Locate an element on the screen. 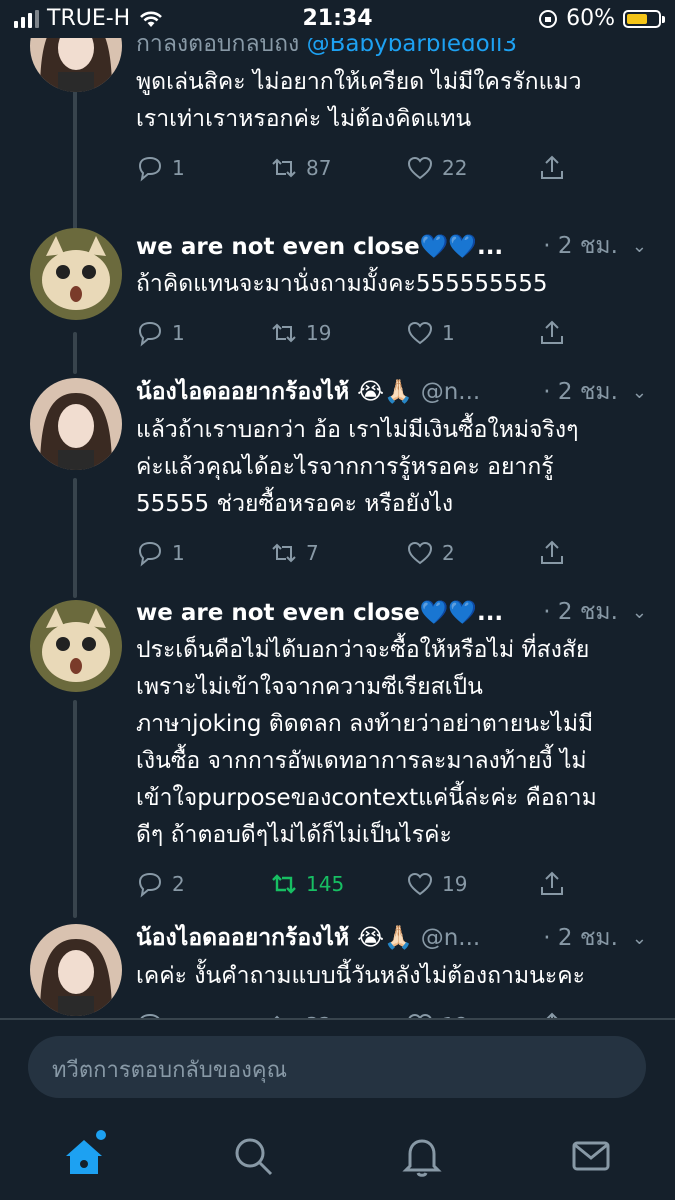 Image resolution: width=675 pixels, height=1200 pixels. like-count: 19 is located at coordinates (455, 884).